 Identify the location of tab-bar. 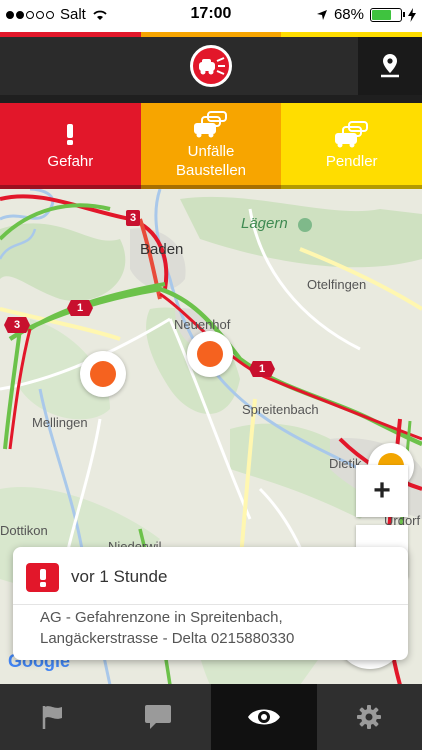
(211, 717).